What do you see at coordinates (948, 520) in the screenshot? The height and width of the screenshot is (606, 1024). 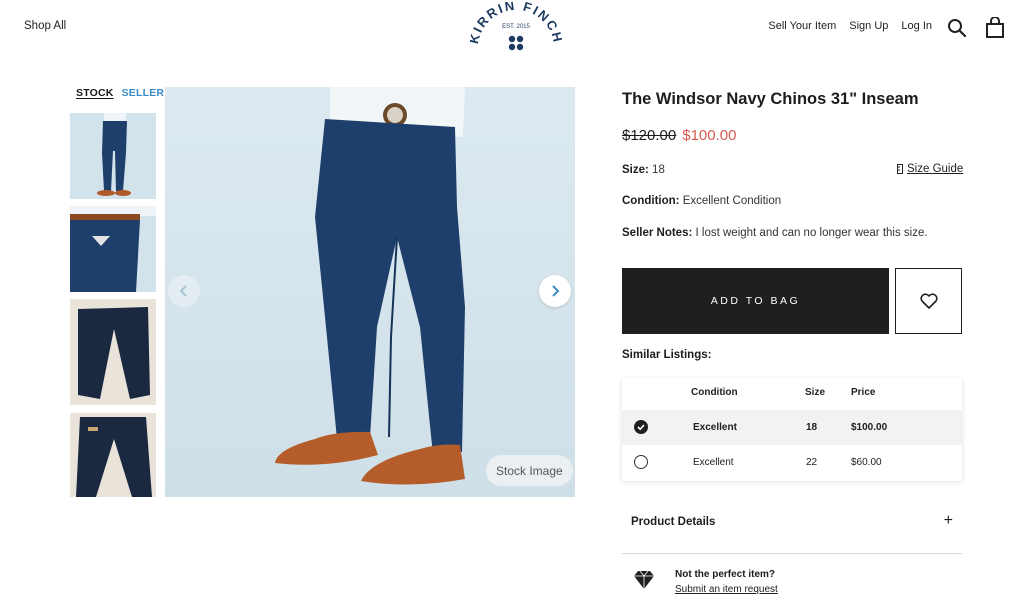 I see `plus-icon: +` at bounding box center [948, 520].